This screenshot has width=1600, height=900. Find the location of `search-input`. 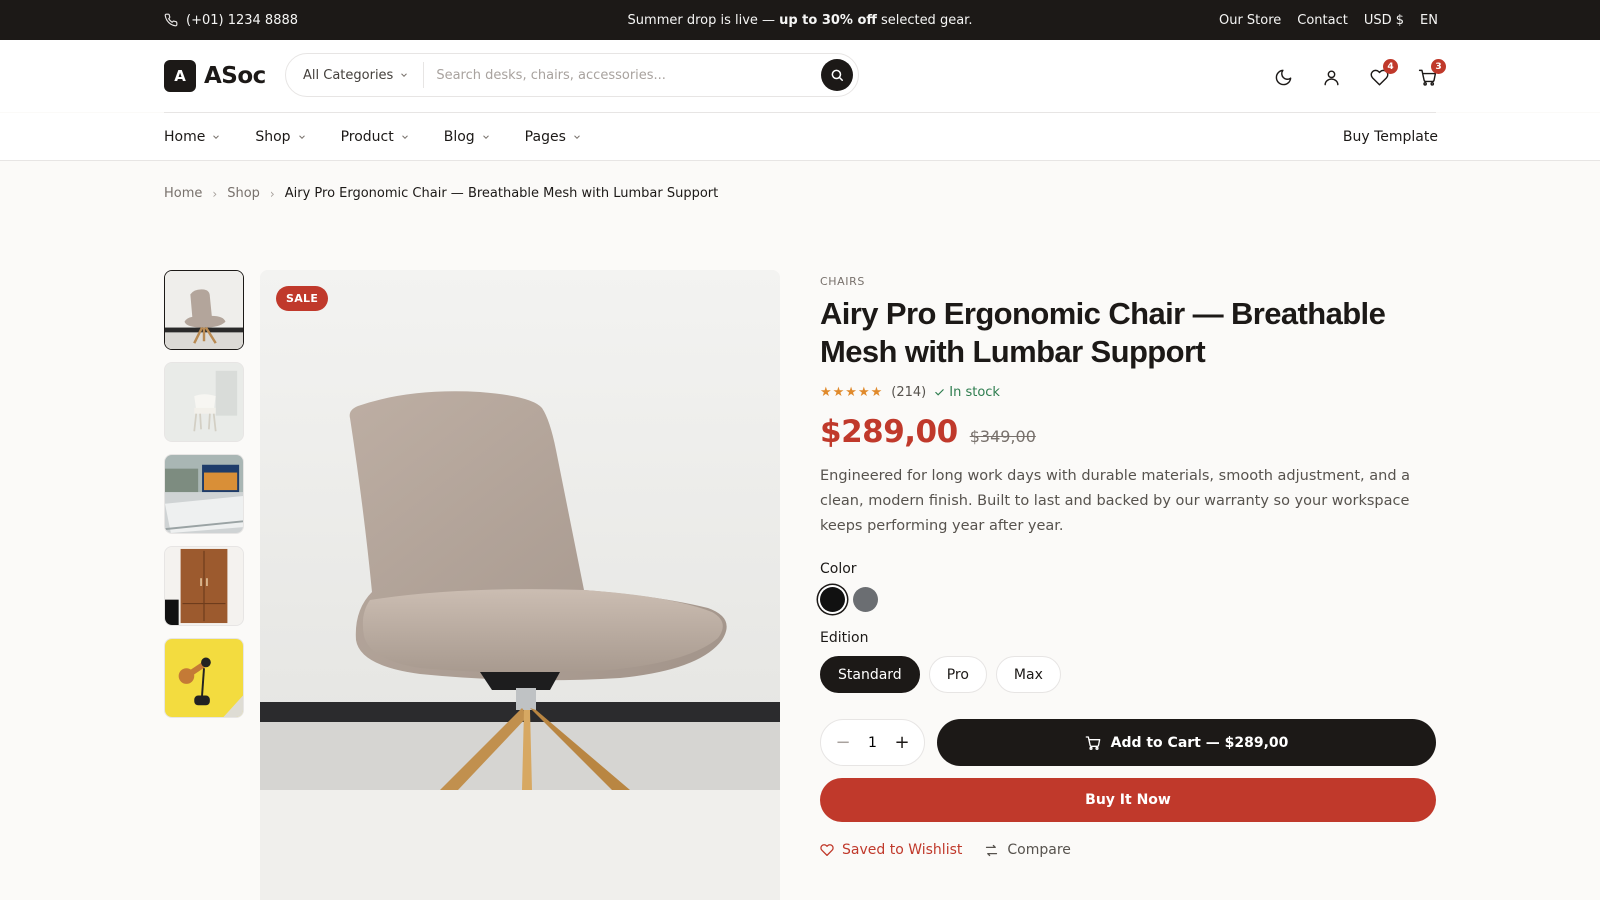

search-input is located at coordinates (628, 75).